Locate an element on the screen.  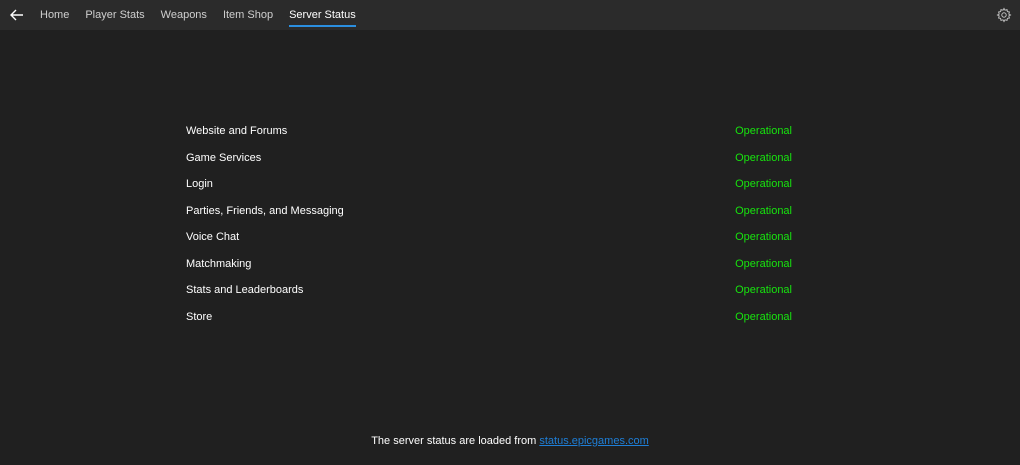
service-name: Store is located at coordinates (199, 316).